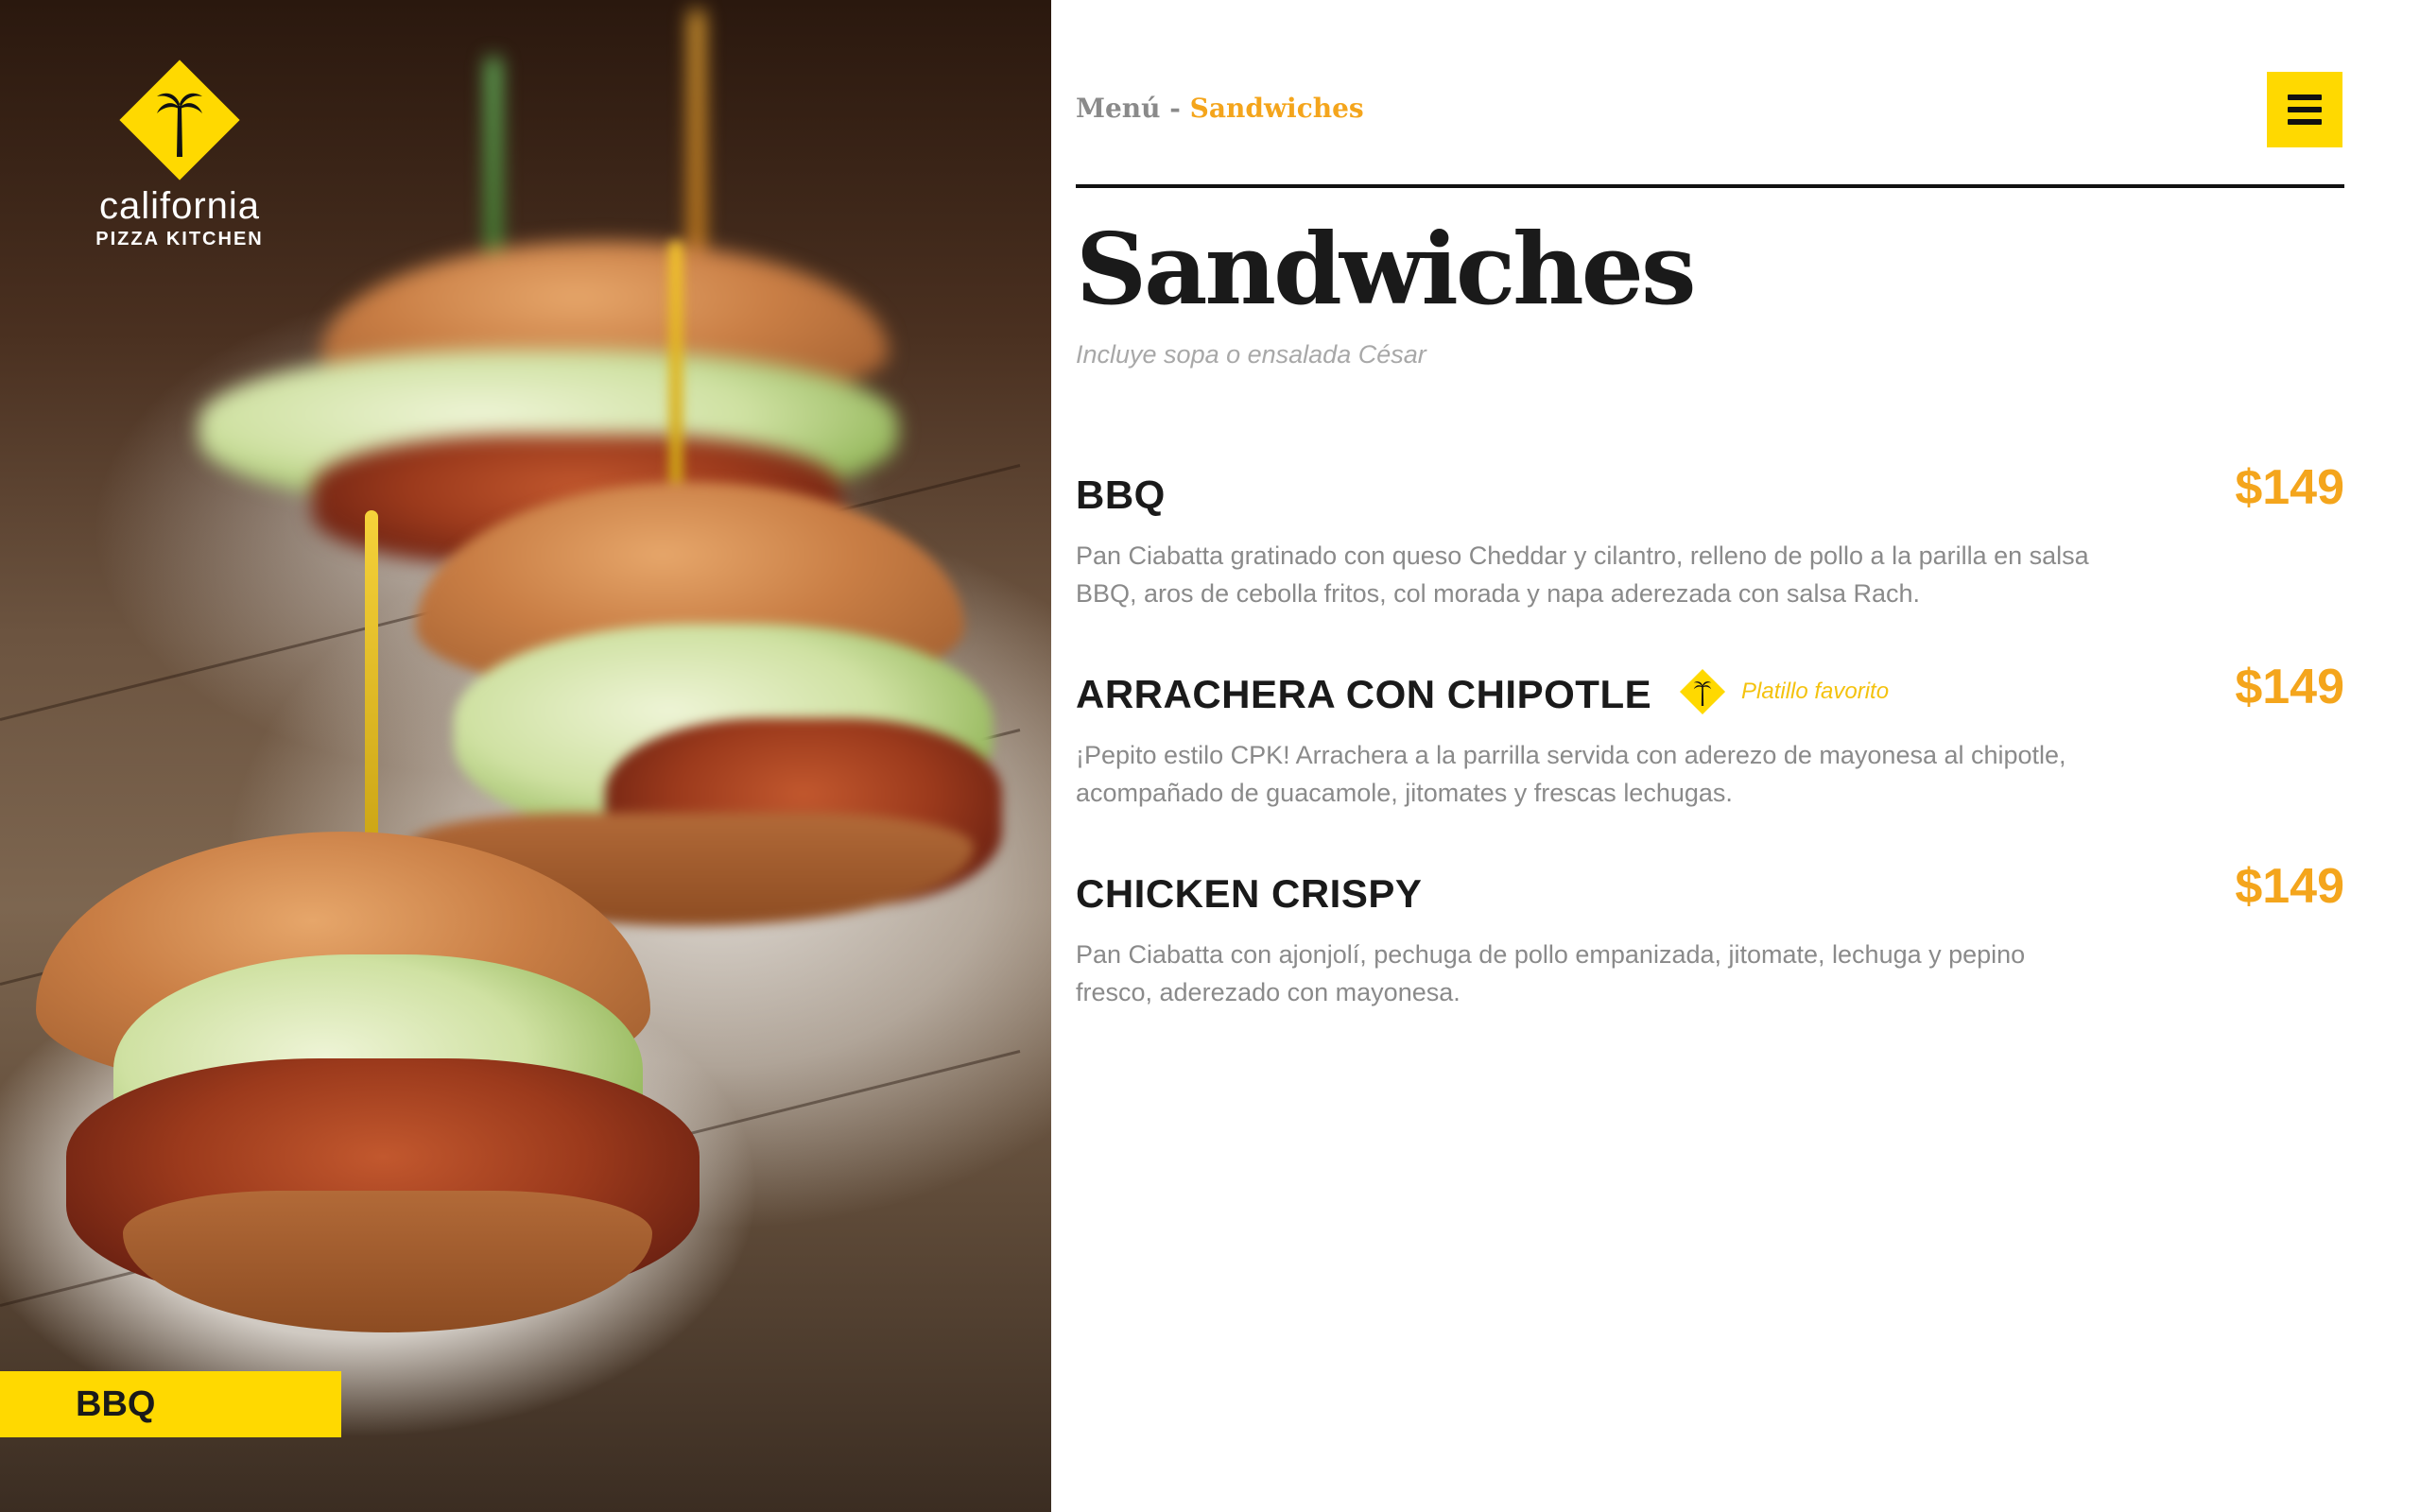 The width and height of the screenshot is (2420, 1512). I want to click on breadcrumb: Menú - Sandwiches, so click(1220, 108).